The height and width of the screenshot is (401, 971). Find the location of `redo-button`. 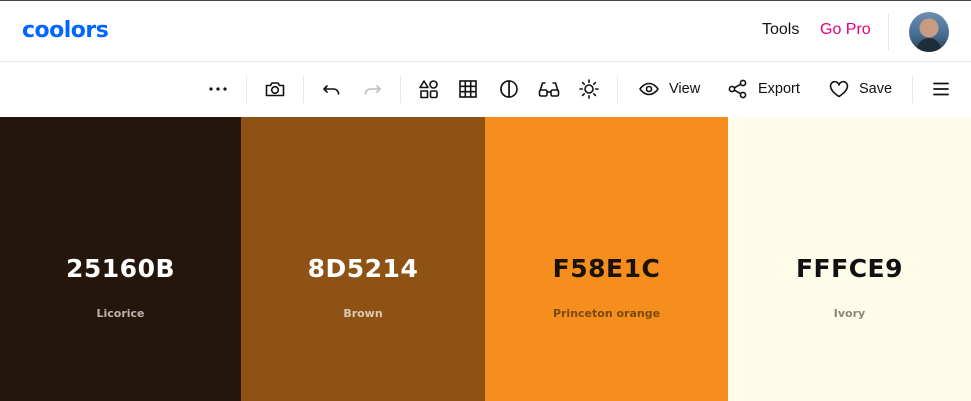

redo-button is located at coordinates (372, 89).